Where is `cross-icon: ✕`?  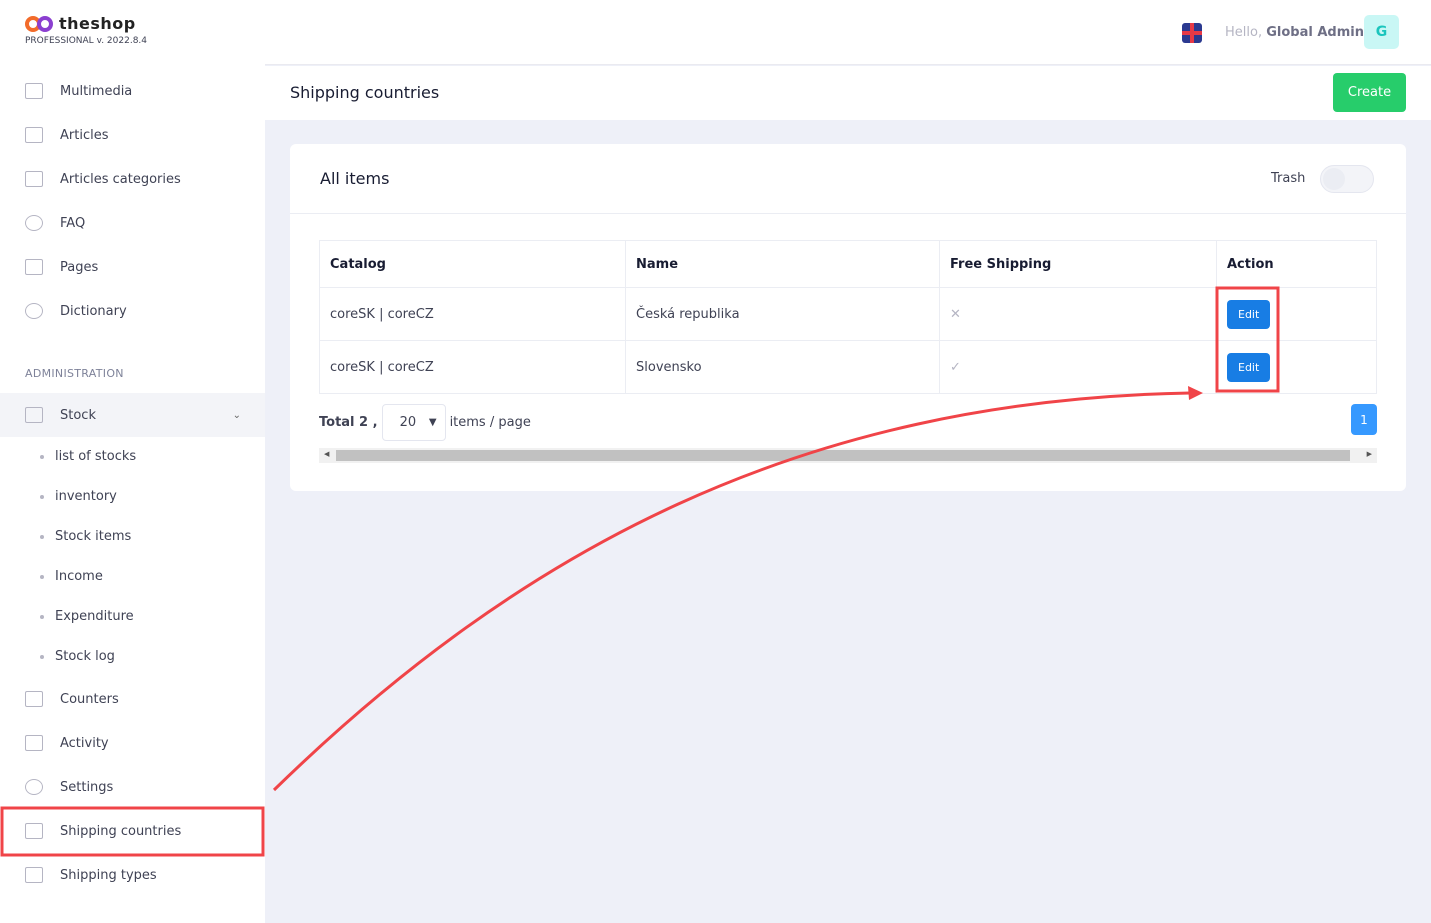 cross-icon: ✕ is located at coordinates (1078, 314).